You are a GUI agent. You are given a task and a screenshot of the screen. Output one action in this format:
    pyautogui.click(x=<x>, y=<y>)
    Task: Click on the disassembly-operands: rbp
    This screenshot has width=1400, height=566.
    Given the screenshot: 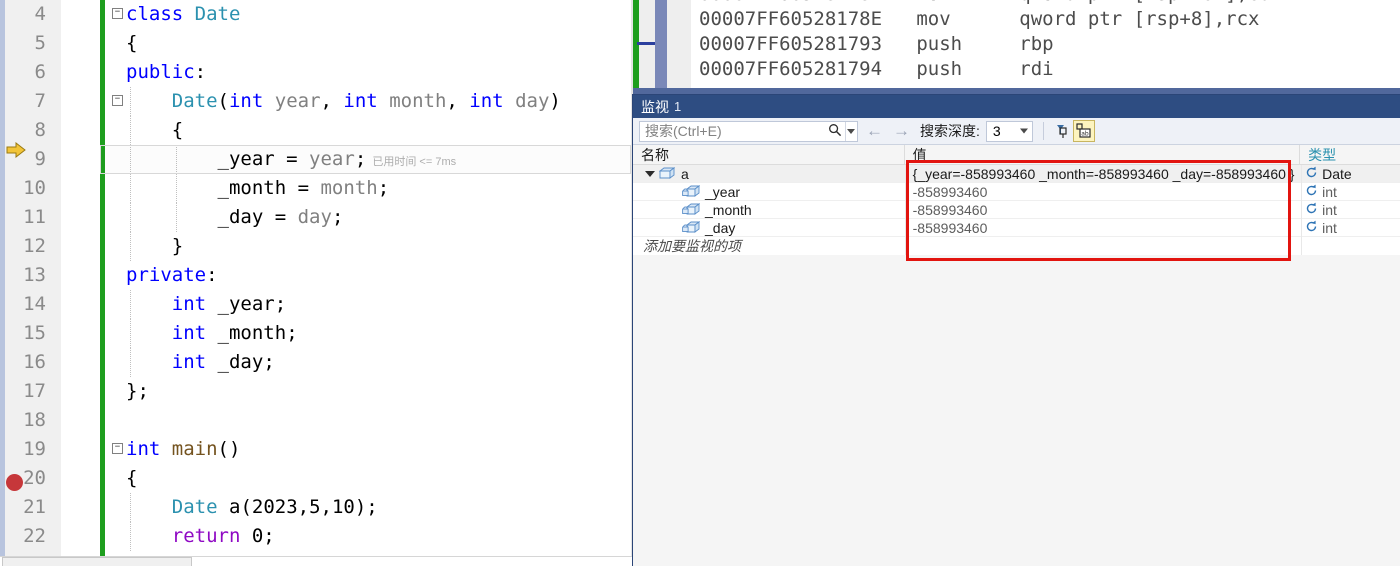 What is the action you would take?
    pyautogui.click(x=1036, y=44)
    